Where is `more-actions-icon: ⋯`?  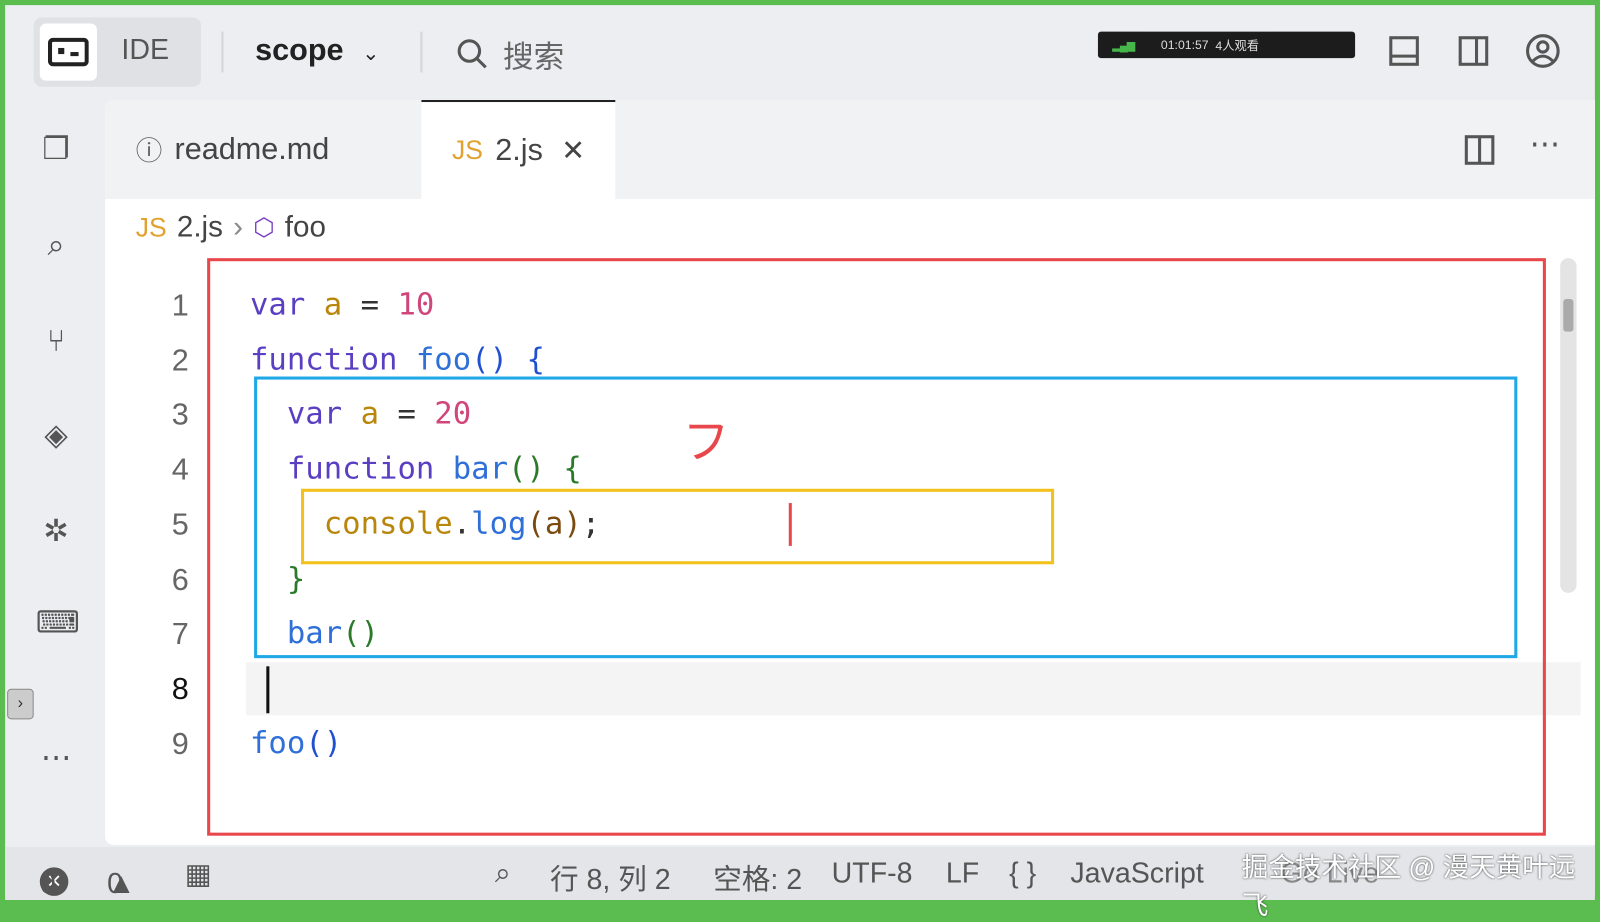
more-actions-icon: ⋯ is located at coordinates (1545, 145).